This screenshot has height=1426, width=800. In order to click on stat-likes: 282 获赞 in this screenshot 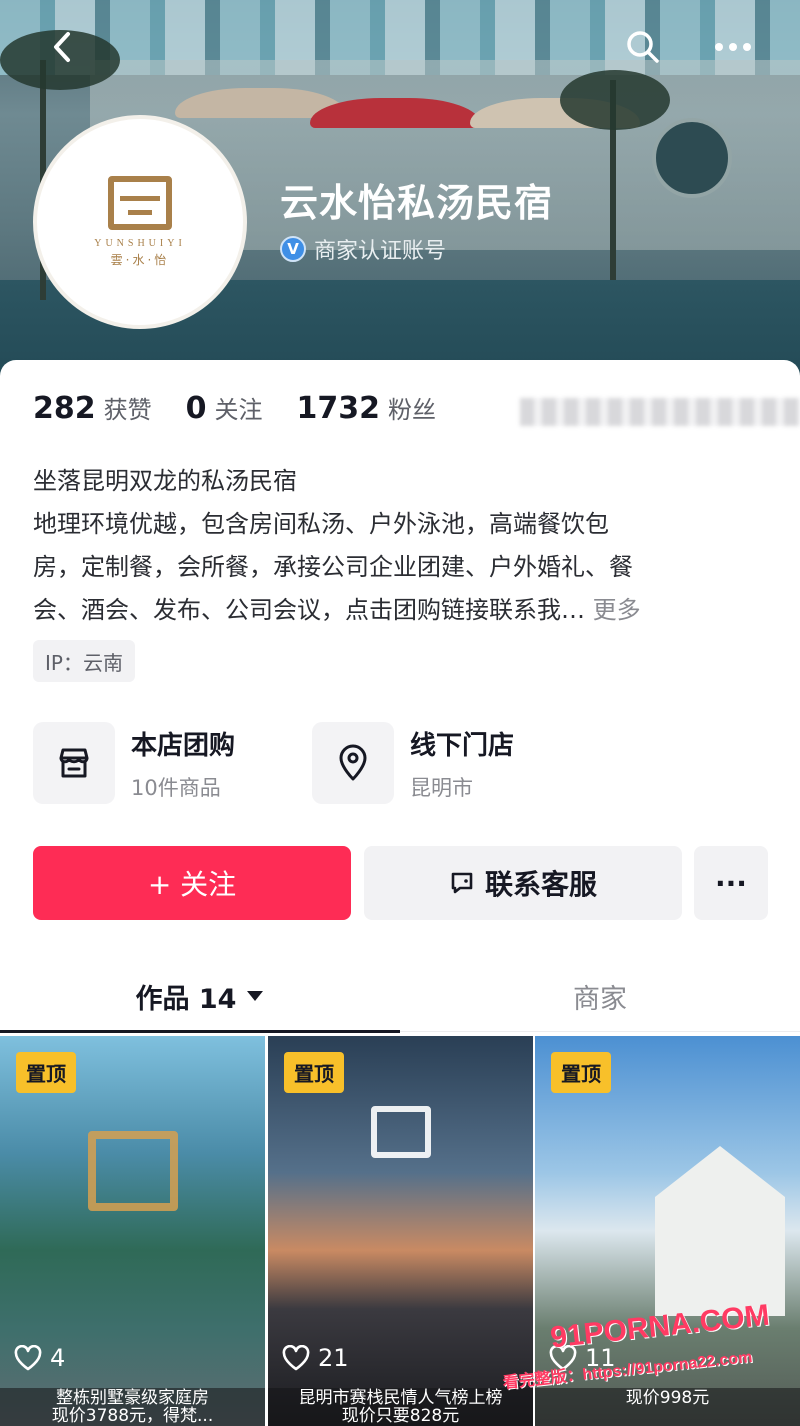, I will do `click(92, 408)`.